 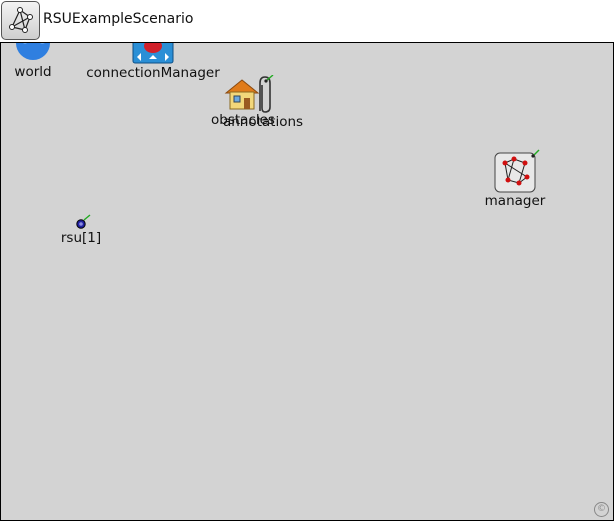 What do you see at coordinates (33, 51) in the screenshot?
I see `globe-icon` at bounding box center [33, 51].